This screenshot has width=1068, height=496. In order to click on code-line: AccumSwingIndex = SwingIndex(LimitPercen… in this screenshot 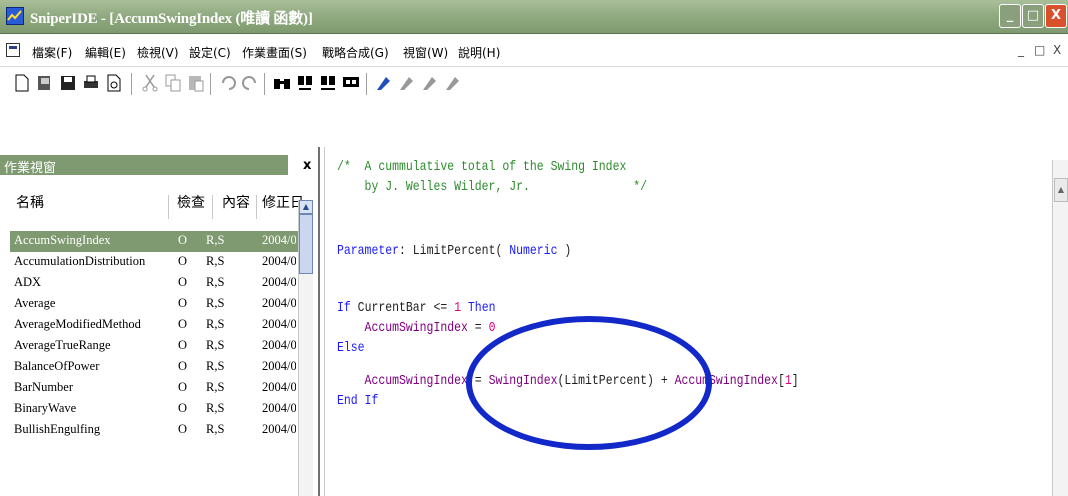, I will do `click(568, 381)`.